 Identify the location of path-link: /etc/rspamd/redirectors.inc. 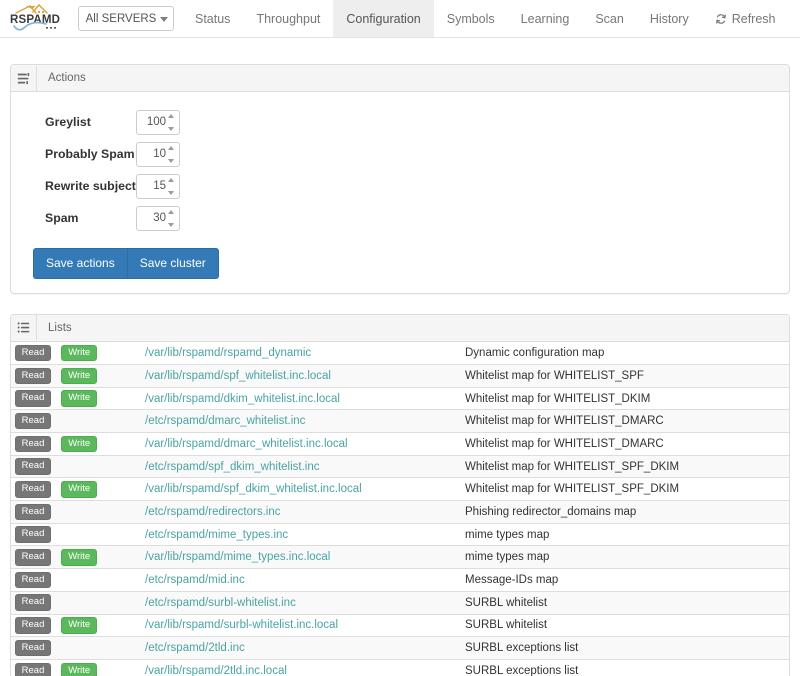
(213, 512).